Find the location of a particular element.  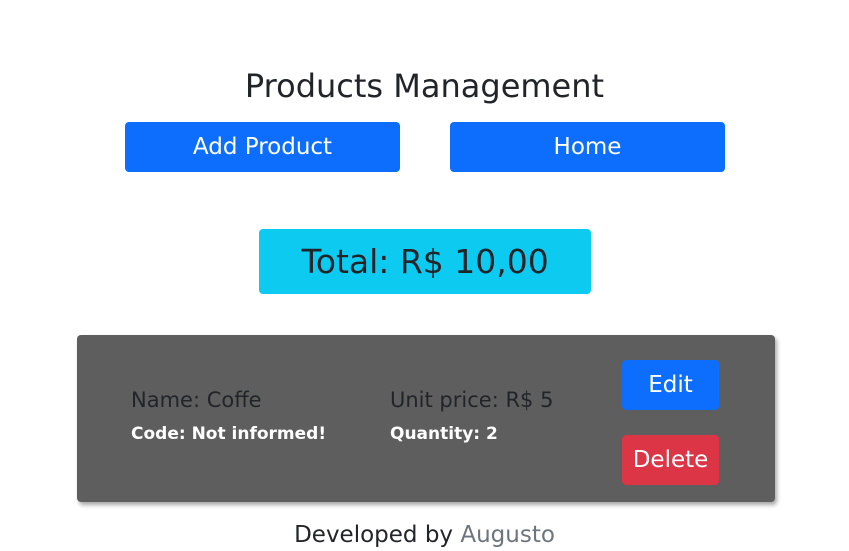

add-product-button: Add Product is located at coordinates (262, 147).